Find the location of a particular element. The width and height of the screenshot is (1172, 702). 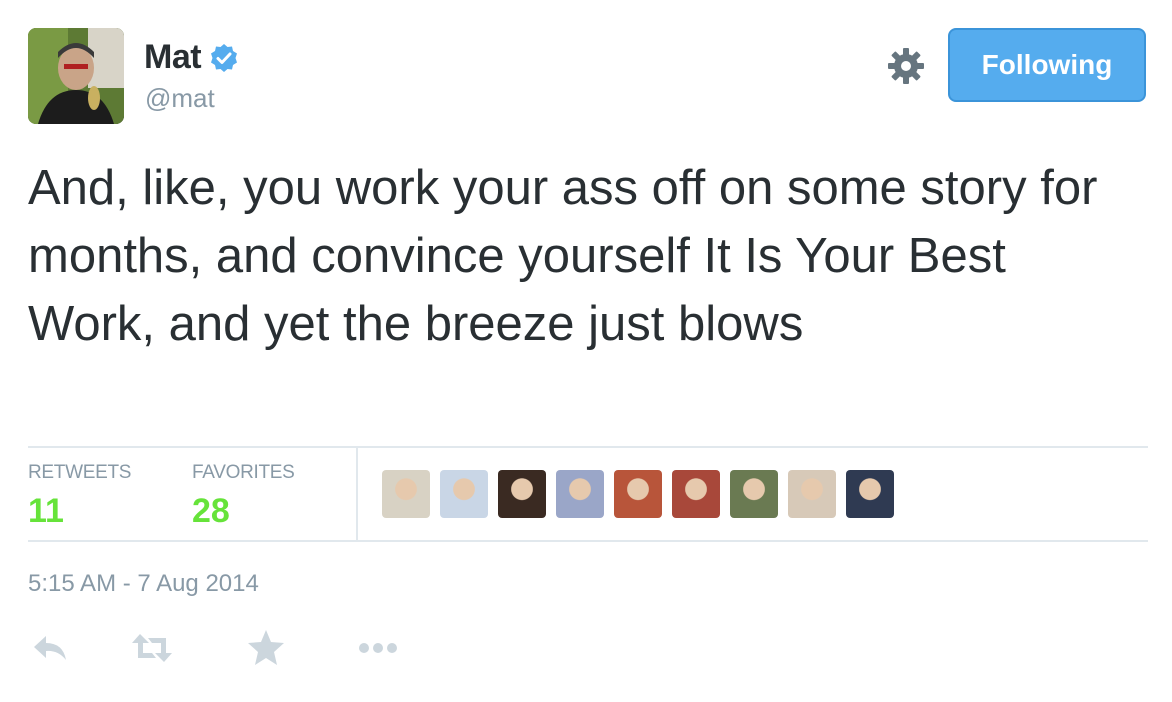

favoriter-avatars is located at coordinates (638, 494).